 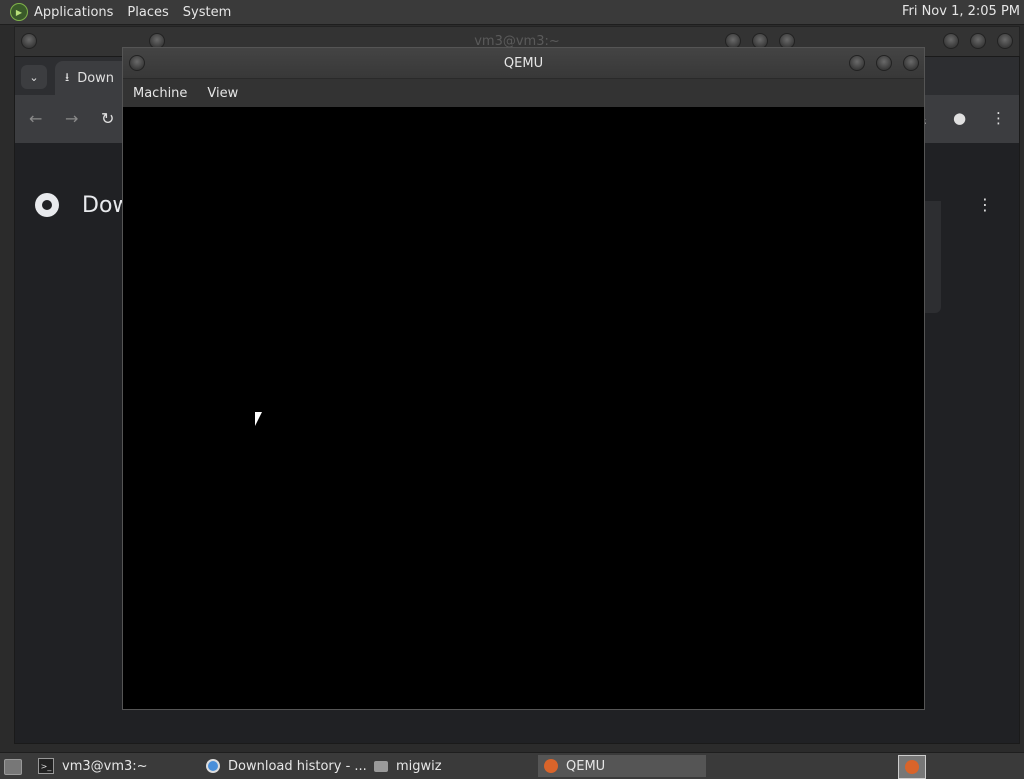 What do you see at coordinates (35, 118) in the screenshot?
I see `back-arrow-icon: ←` at bounding box center [35, 118].